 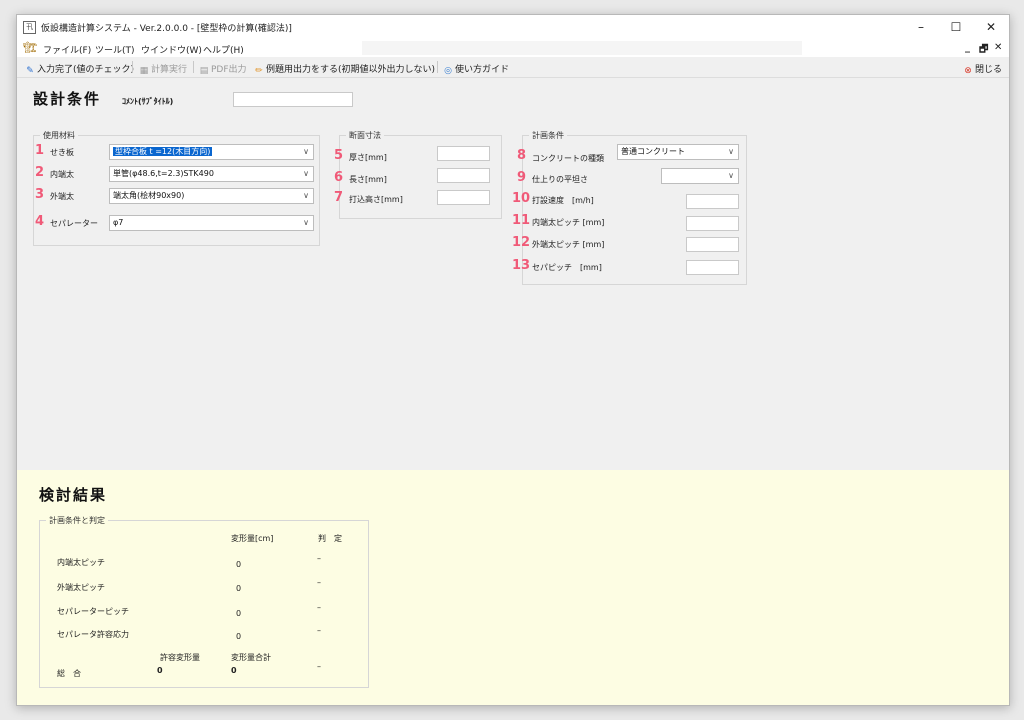 What do you see at coordinates (712, 201) in the screenshot?
I see `pour-speed-input` at bounding box center [712, 201].